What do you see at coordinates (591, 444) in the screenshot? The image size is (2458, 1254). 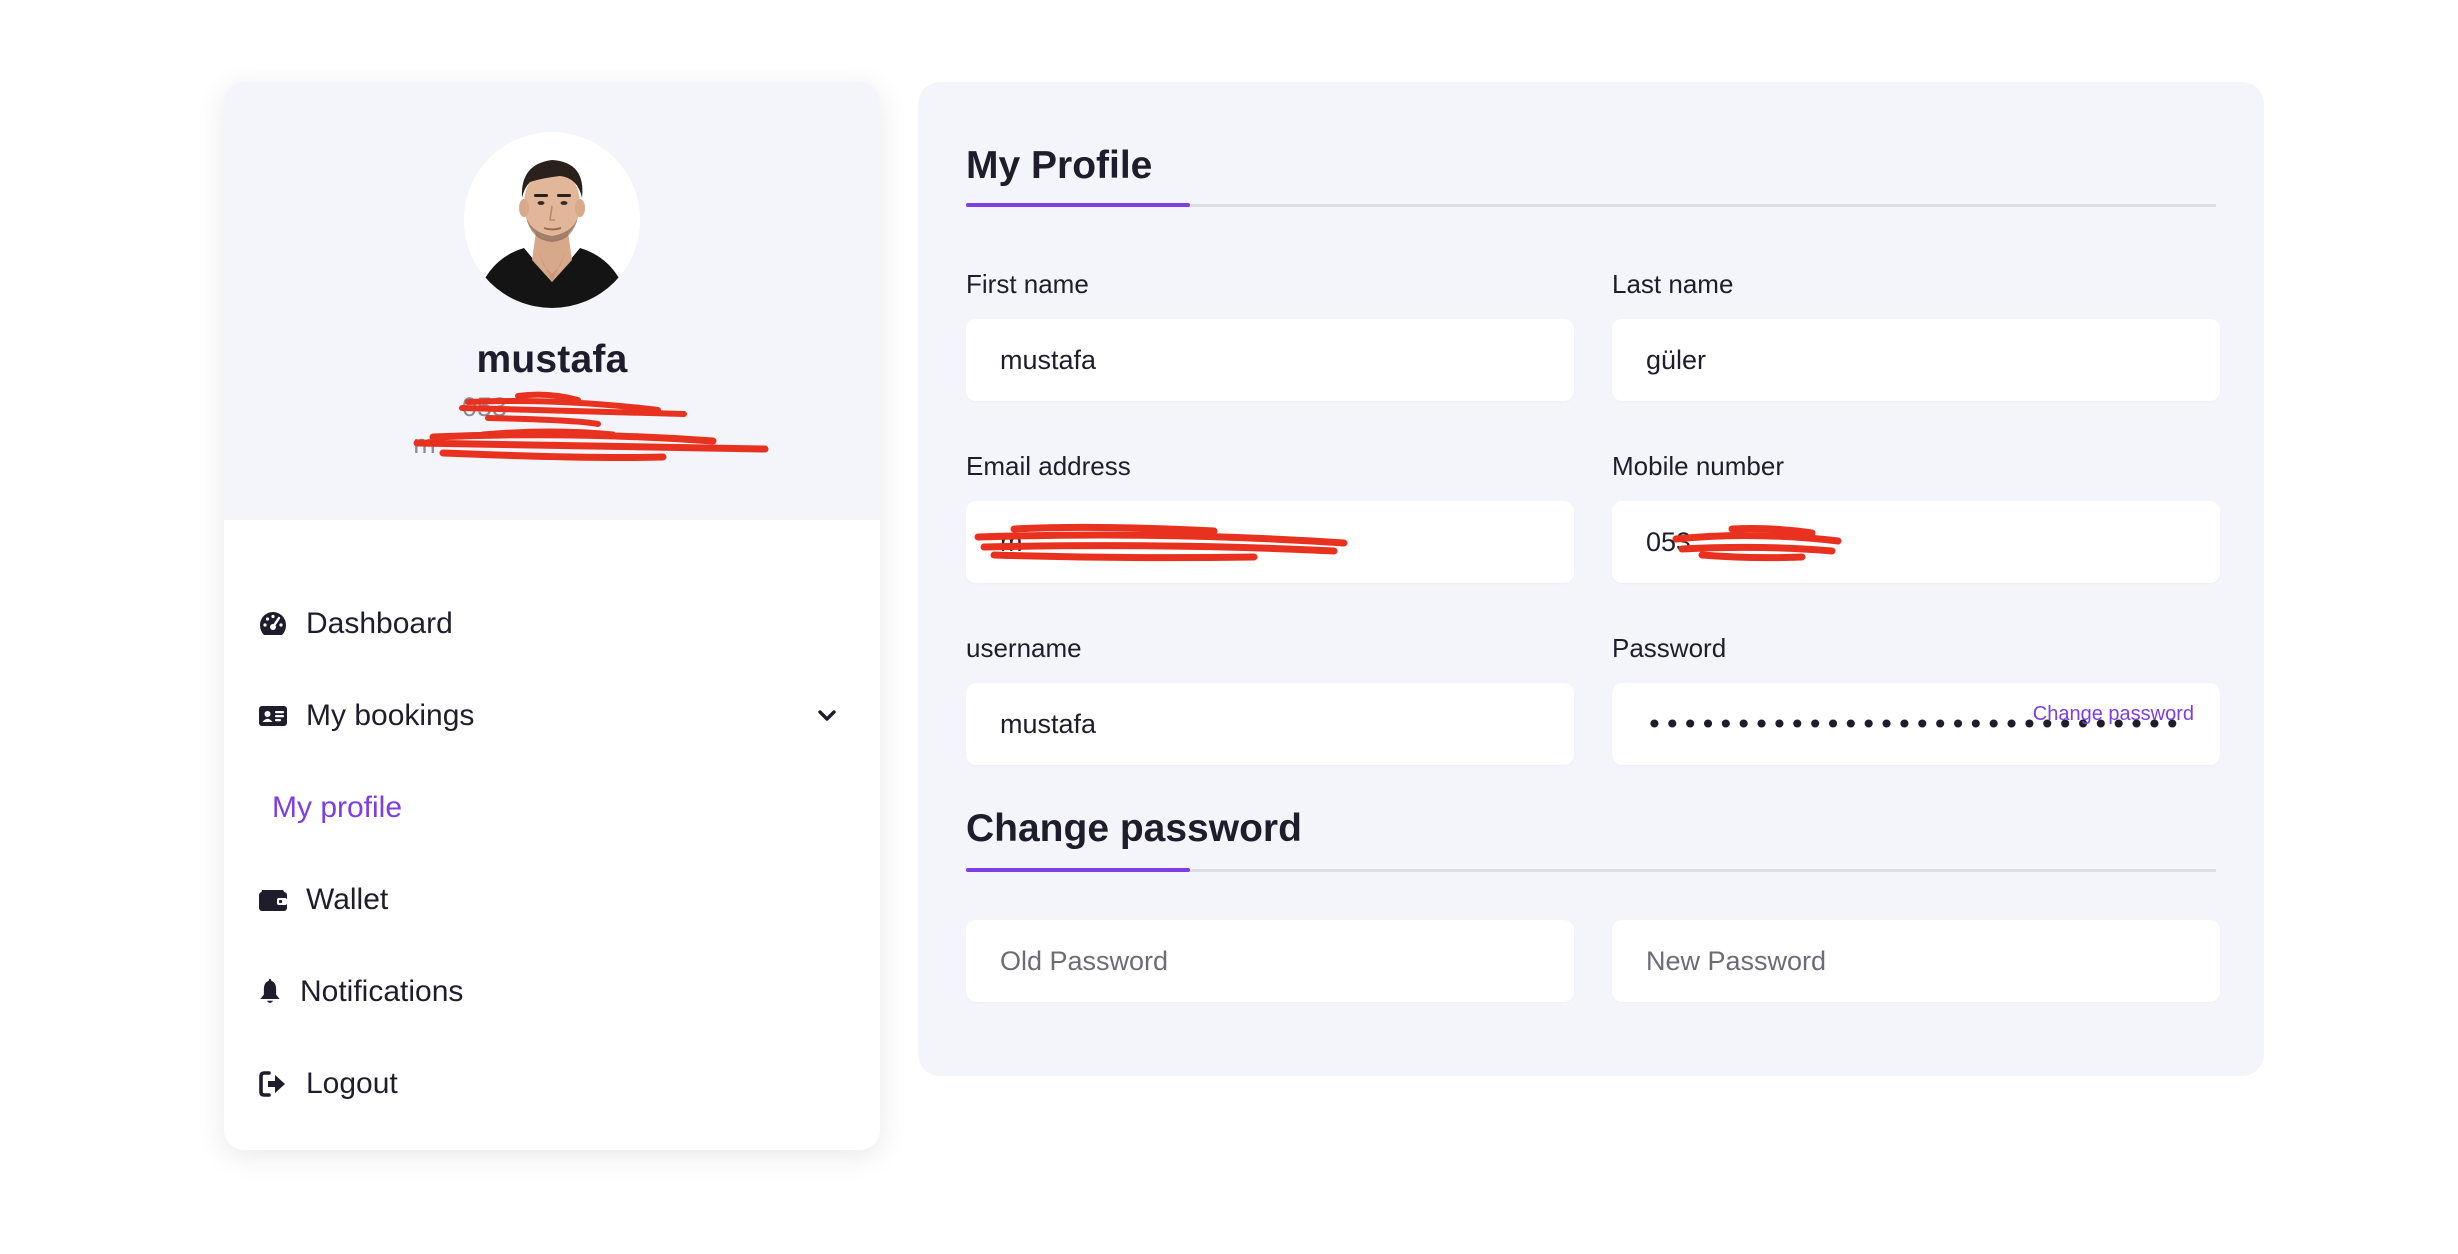 I see `user-email: m` at bounding box center [591, 444].